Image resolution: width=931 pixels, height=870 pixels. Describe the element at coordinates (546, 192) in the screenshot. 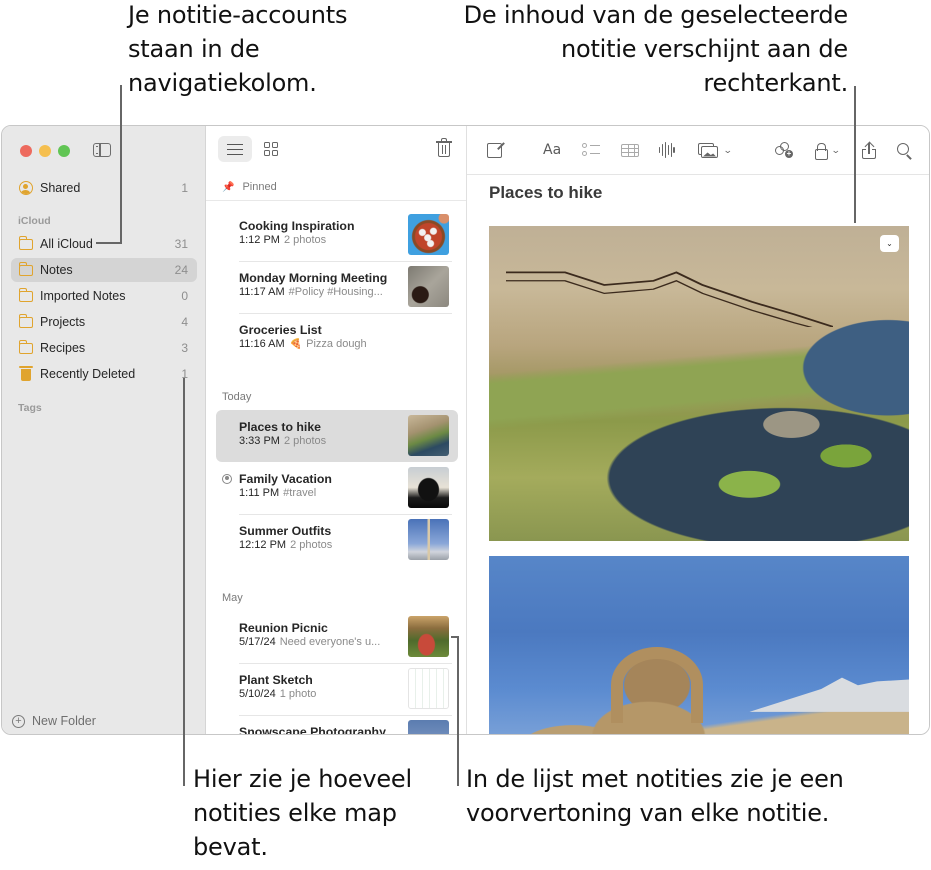

I see `note-heading: Places to hike` at that location.